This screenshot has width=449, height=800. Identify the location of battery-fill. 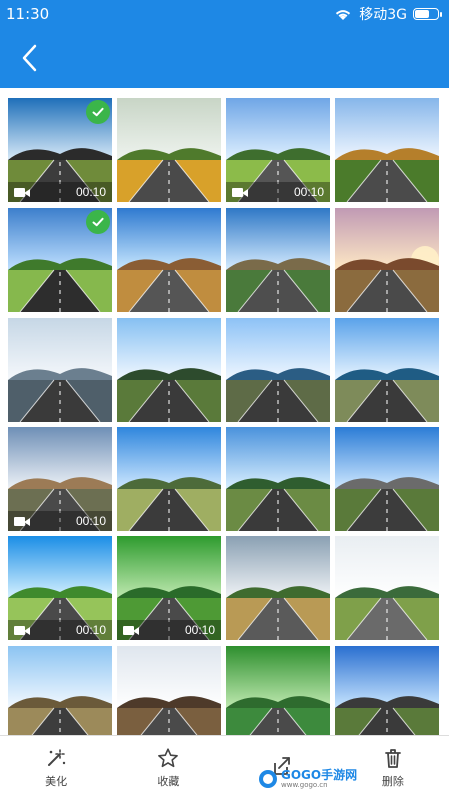
(422, 14).